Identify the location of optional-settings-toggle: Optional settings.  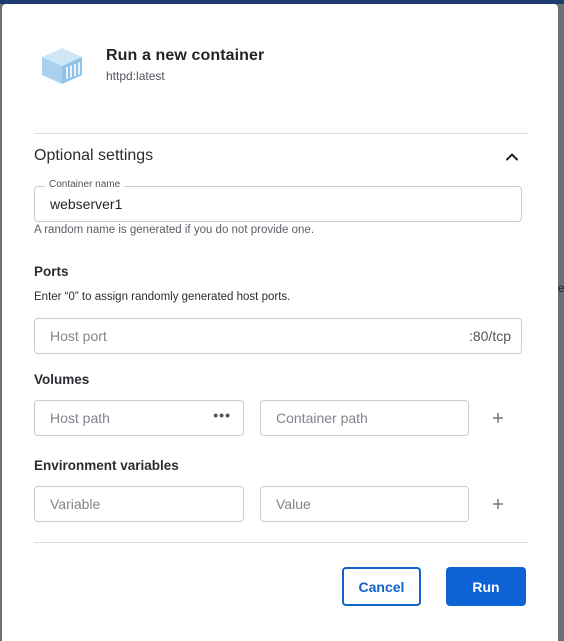
(278, 159).